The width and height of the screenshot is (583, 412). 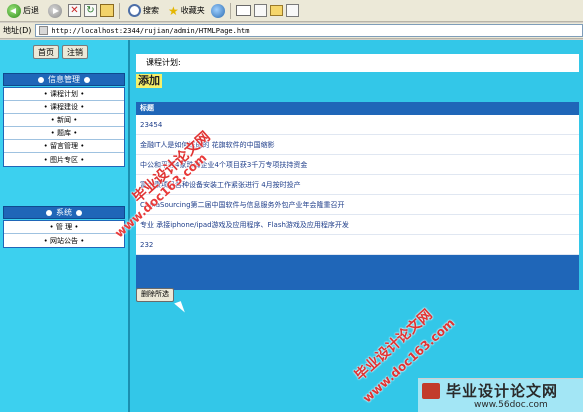 I want to click on table-row: 23454, so click(x=357, y=125).